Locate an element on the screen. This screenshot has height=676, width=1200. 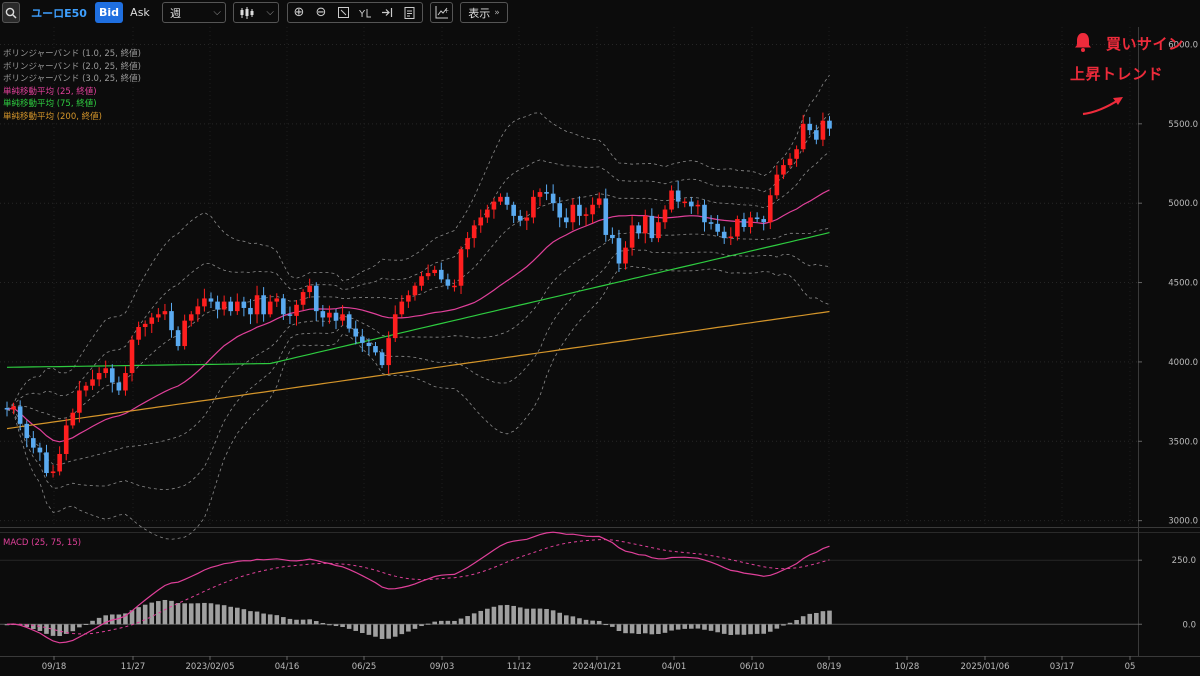
buy-sign-label: 買いサイン is located at coordinates (1145, 44).